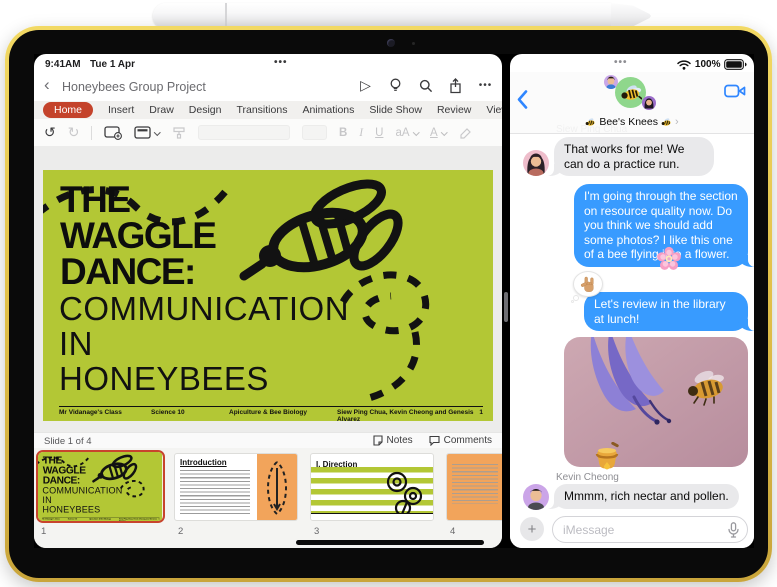 The width and height of the screenshot is (777, 587). What do you see at coordinates (481, 412) in the screenshot?
I see `footer-slide-number: 1` at bounding box center [481, 412].